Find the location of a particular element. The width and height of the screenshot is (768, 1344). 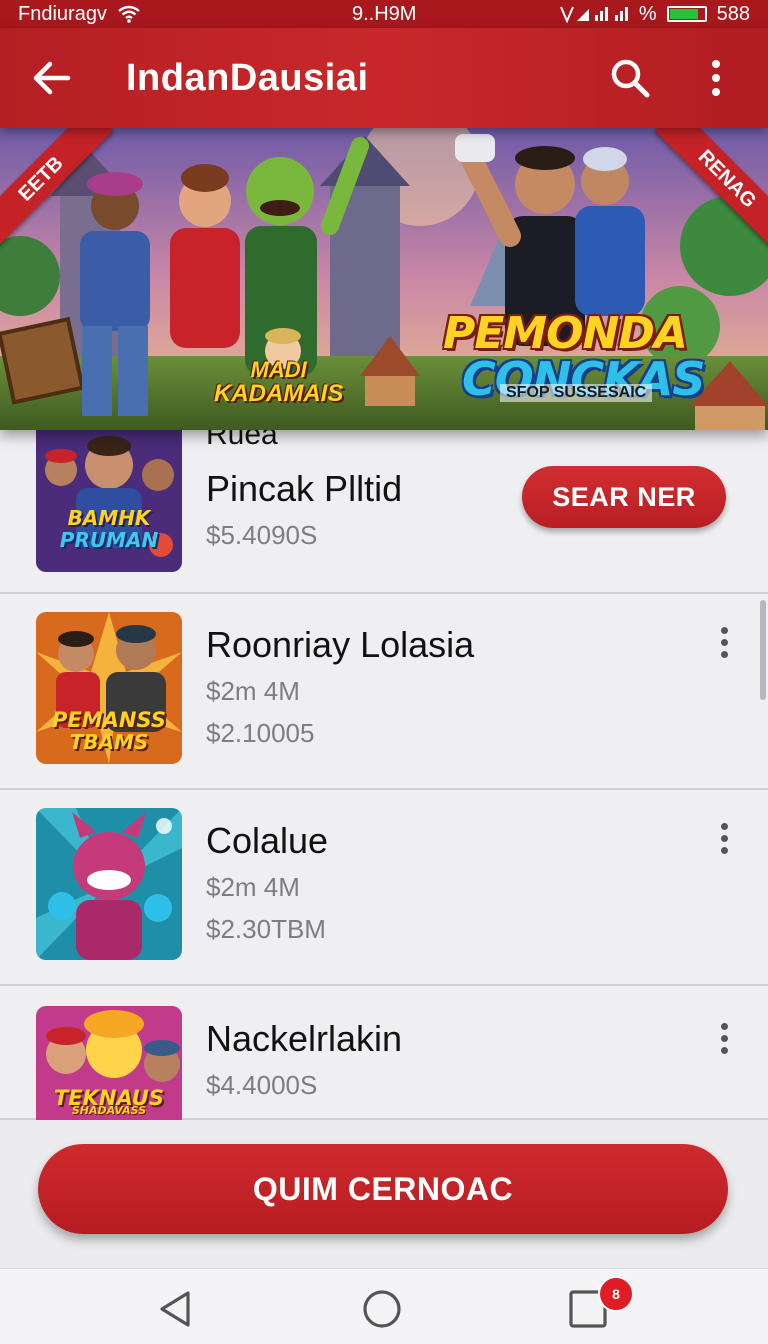

item-price: $2.10005 is located at coordinates (260, 733).